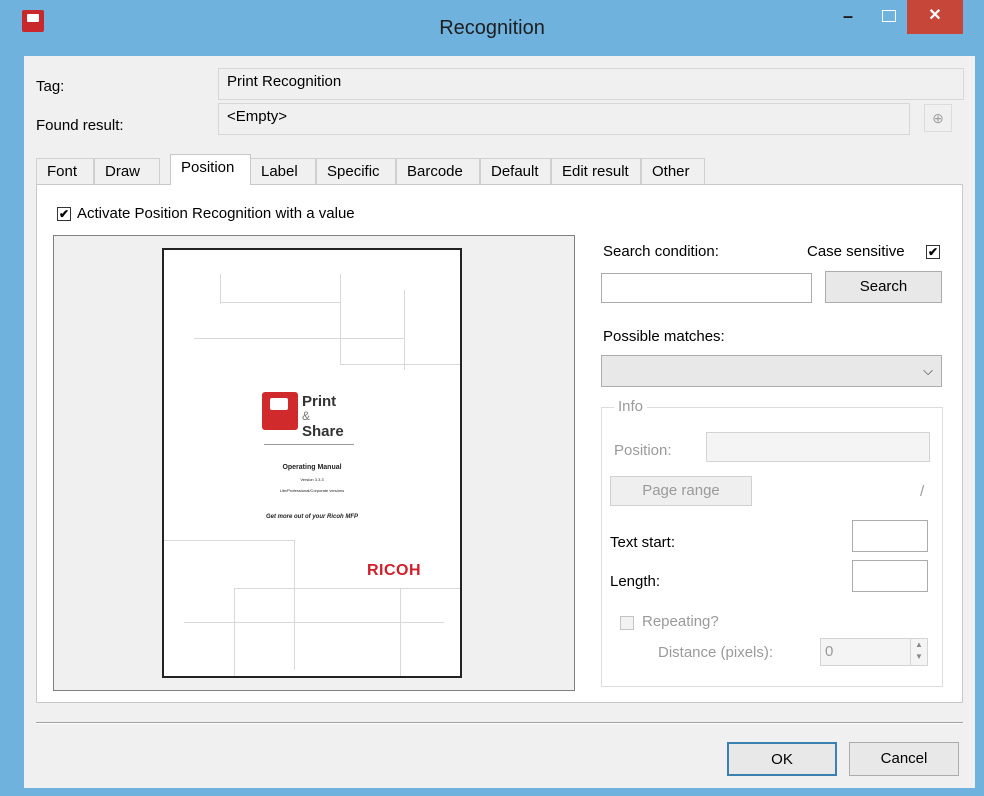 The height and width of the screenshot is (796, 984). I want to click on brand-share: Share, so click(323, 431).